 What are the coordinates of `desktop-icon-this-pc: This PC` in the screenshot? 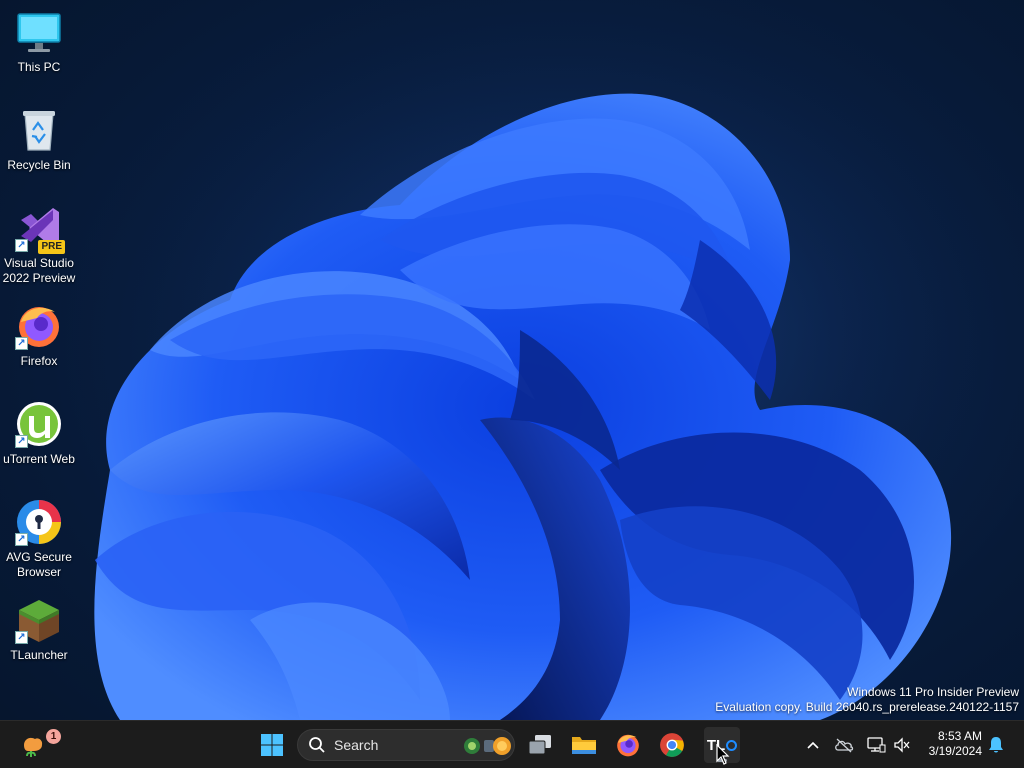 It's located at (39, 48).